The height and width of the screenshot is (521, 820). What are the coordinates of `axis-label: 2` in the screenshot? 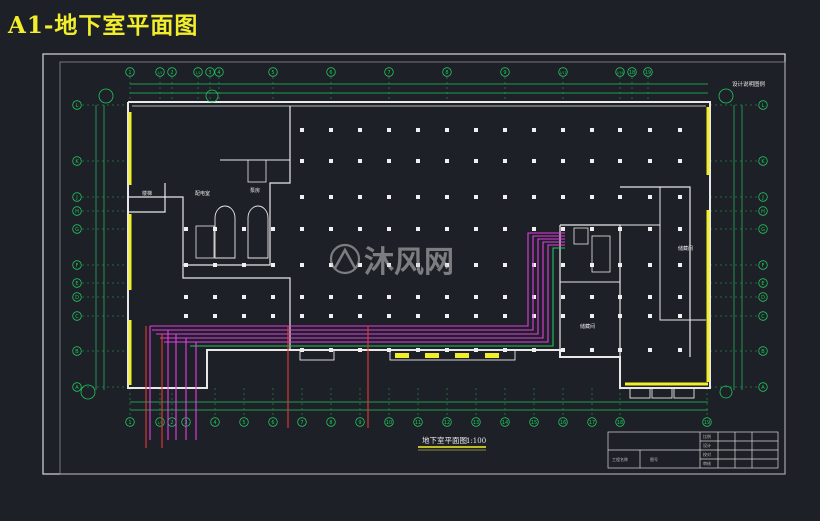 It's located at (171, 73).